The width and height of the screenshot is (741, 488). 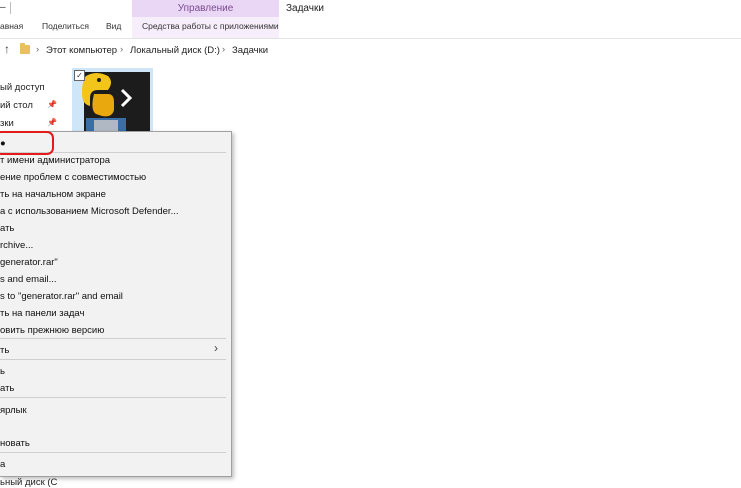 What do you see at coordinates (115, 388) in the screenshot?
I see `menu-item-copy: ать` at bounding box center [115, 388].